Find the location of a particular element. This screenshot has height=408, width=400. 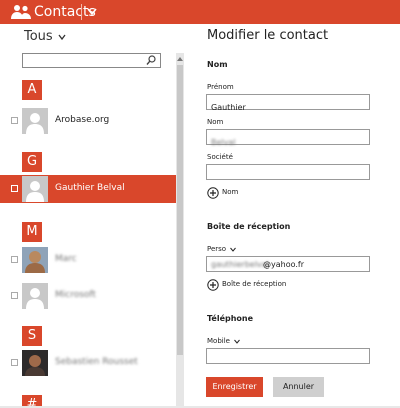

contact-row: Arobase.org is located at coordinates (88, 121).